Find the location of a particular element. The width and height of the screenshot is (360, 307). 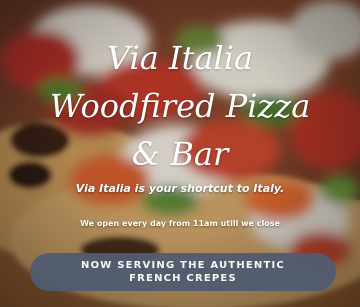

title-line-3: & Bar is located at coordinates (180, 154).